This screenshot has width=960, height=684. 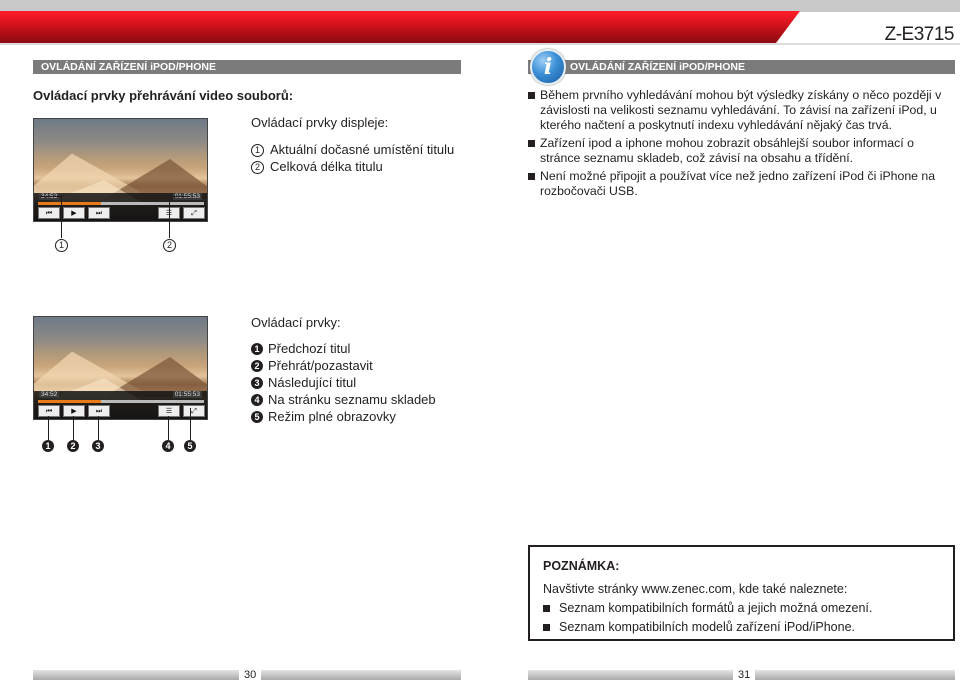 I want to click on total-time: 01:55:53, so click(x=187, y=394).